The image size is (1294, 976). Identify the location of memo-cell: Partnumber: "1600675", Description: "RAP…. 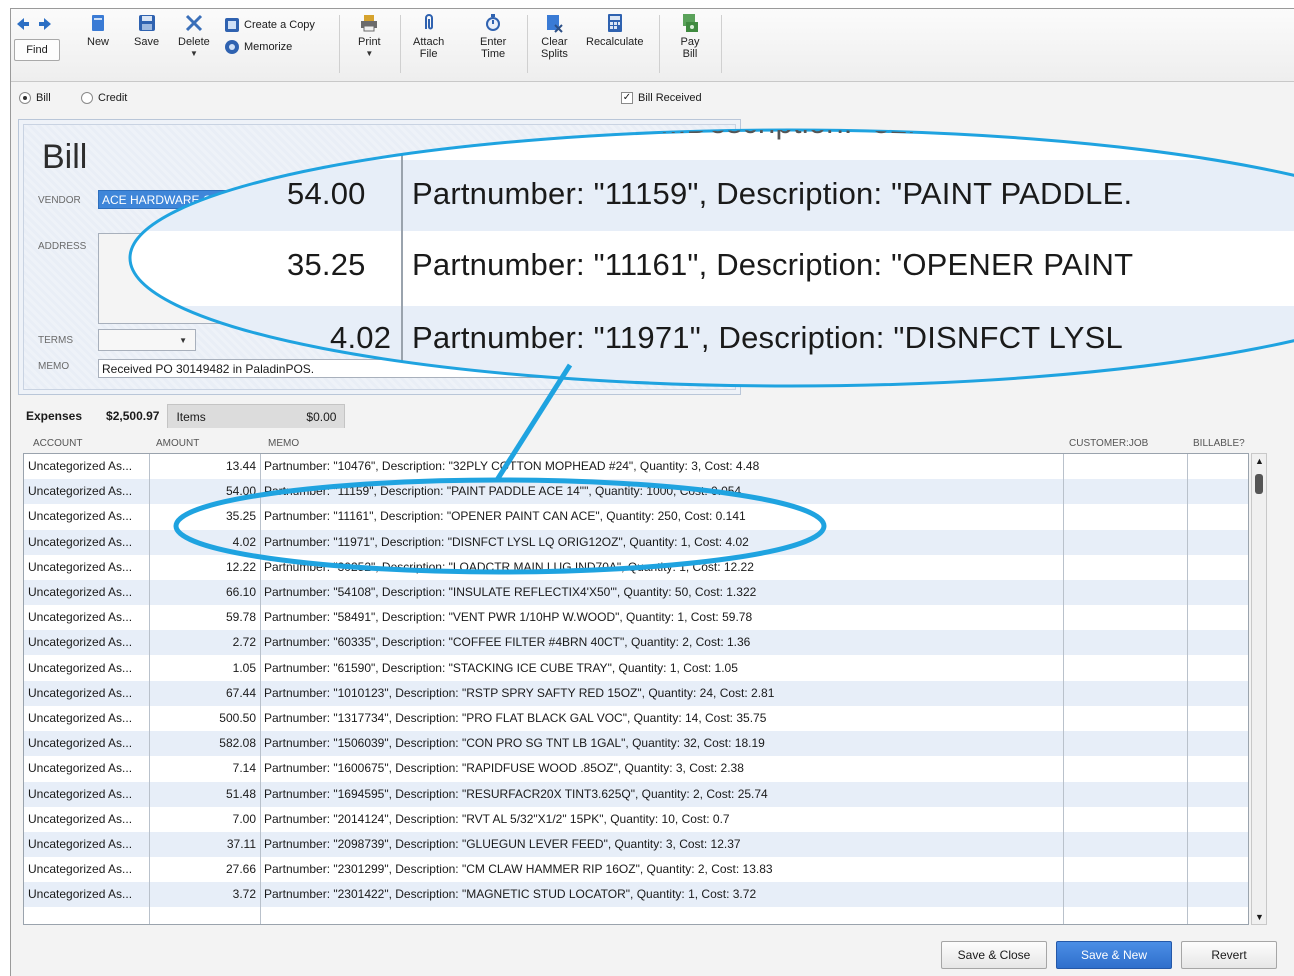
(662, 768).